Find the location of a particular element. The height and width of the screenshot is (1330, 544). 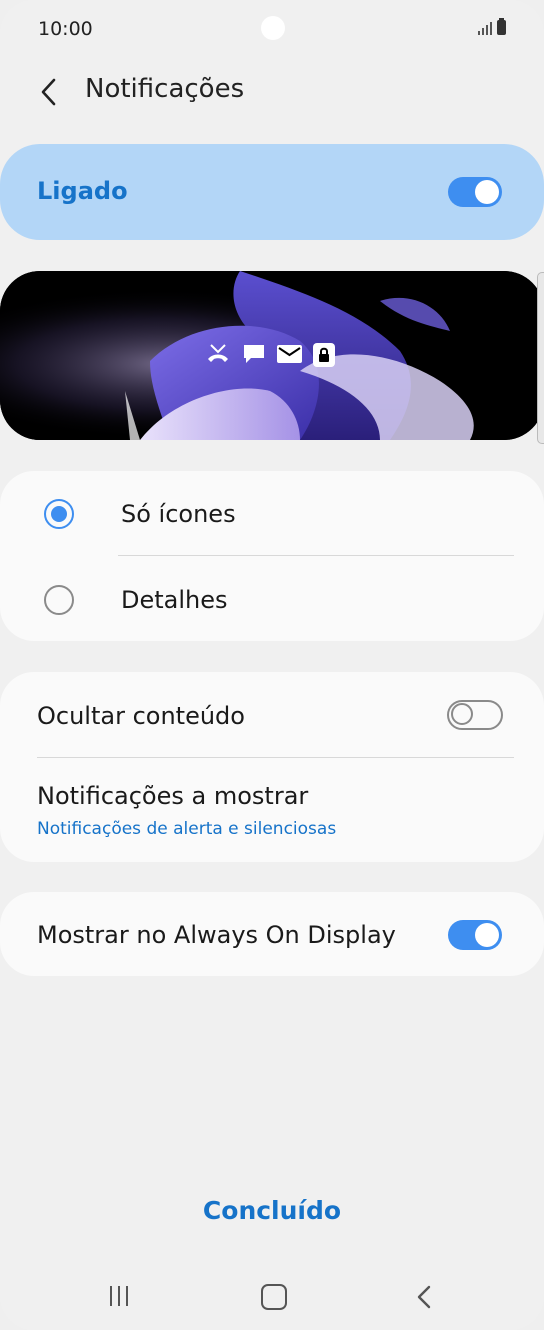

notification-preview is located at coordinates (272, 355).